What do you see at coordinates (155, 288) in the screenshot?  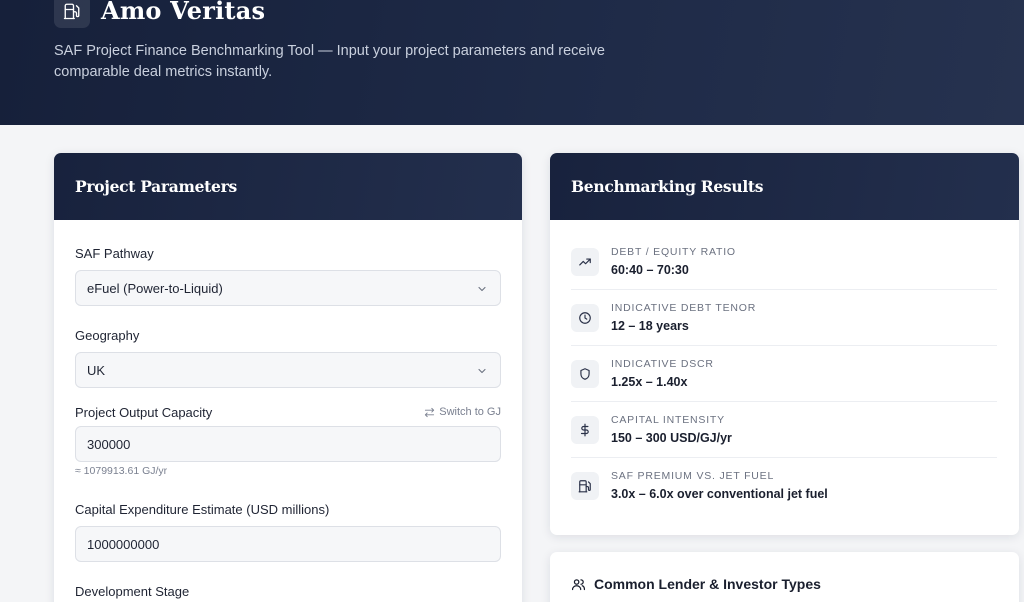 I see `saf-pathway-value: eFuel (Power-to-Liquid)` at bounding box center [155, 288].